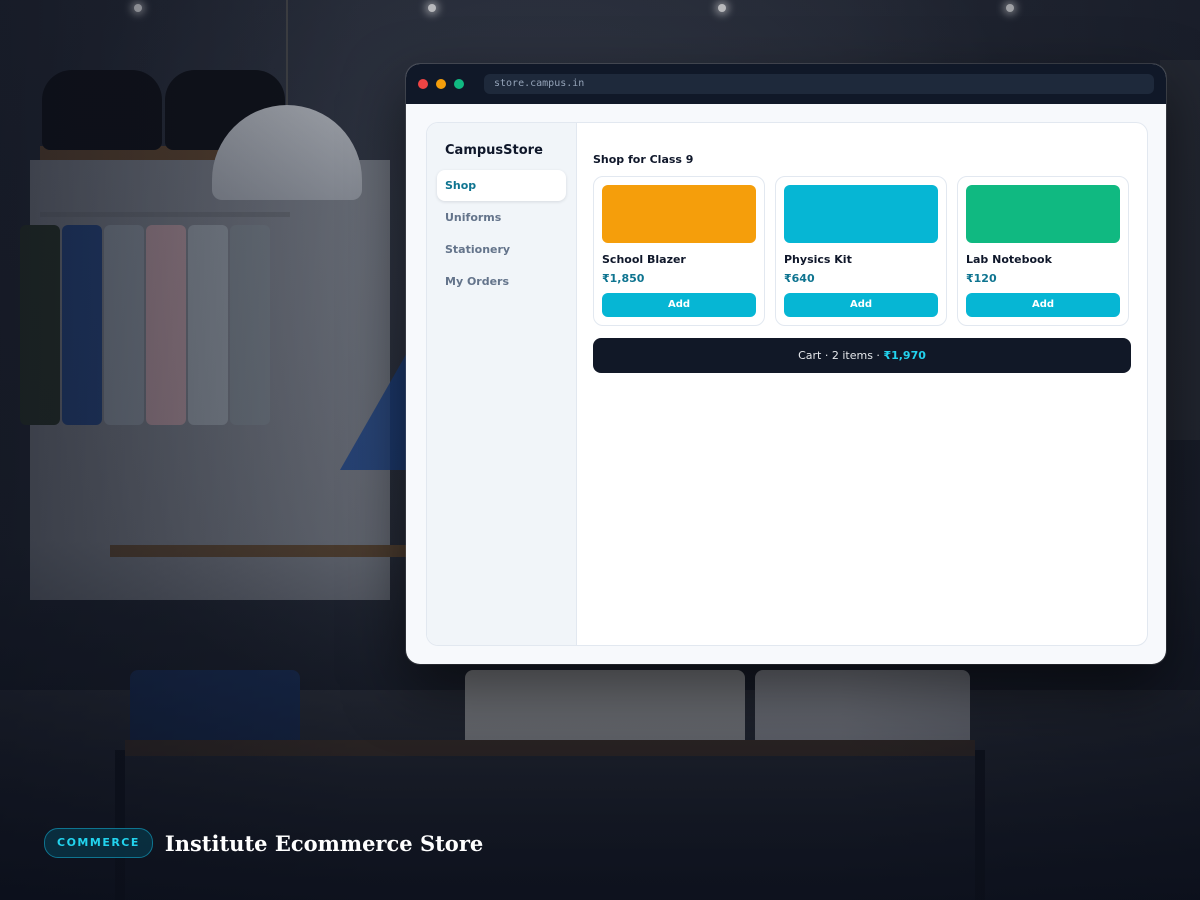 This screenshot has height=900, width=1200. Describe the element at coordinates (501, 217) in the screenshot. I see `sidebar-item-uniforms: Uniforms` at that location.